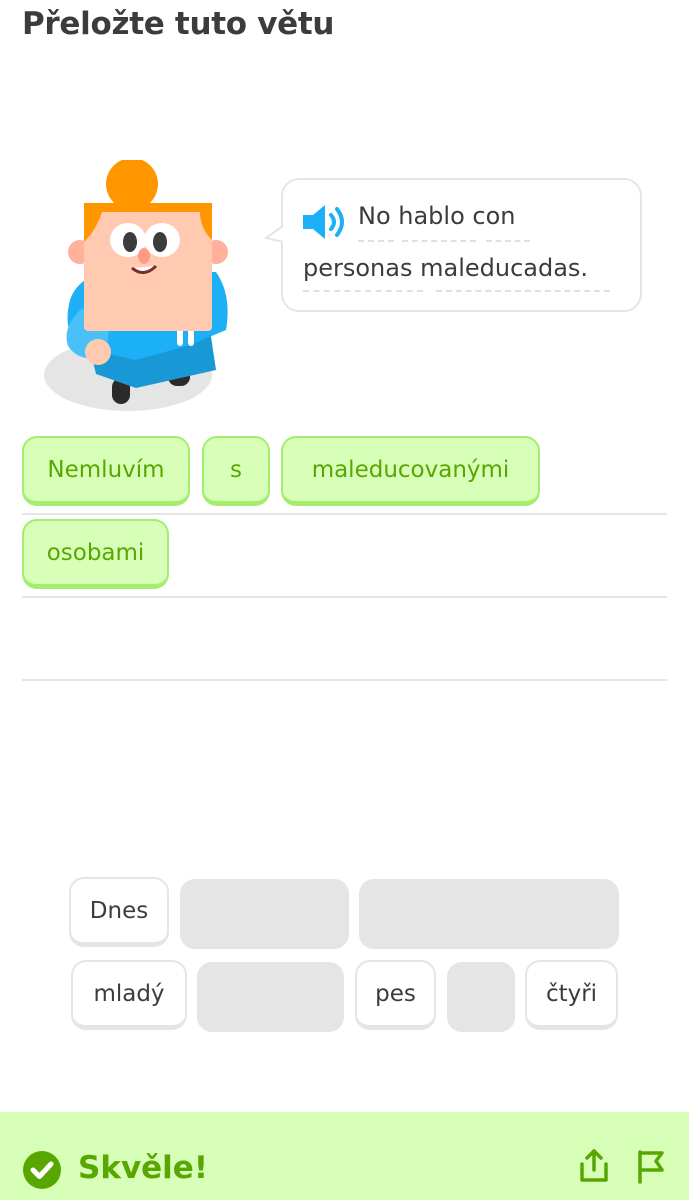 Image resolution: width=689 pixels, height=1200 pixels. I want to click on share-icon, so click(594, 1166).